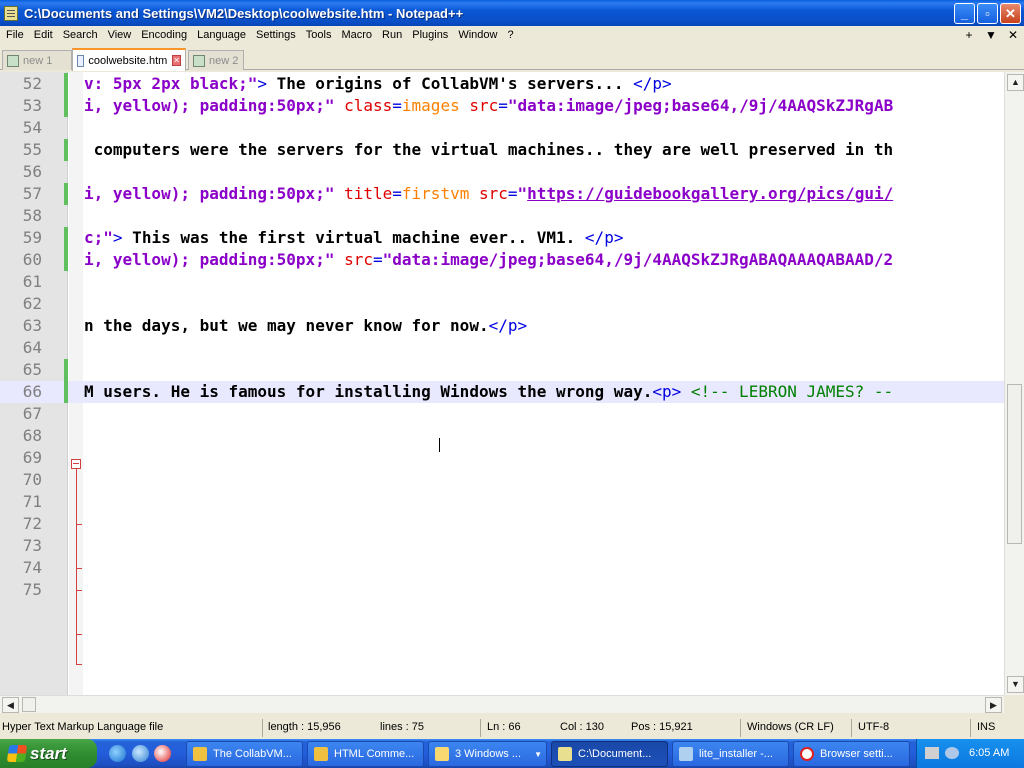  Describe the element at coordinates (790, 727) in the screenshot. I see `status-eol: Windows (CR LF)` at that location.